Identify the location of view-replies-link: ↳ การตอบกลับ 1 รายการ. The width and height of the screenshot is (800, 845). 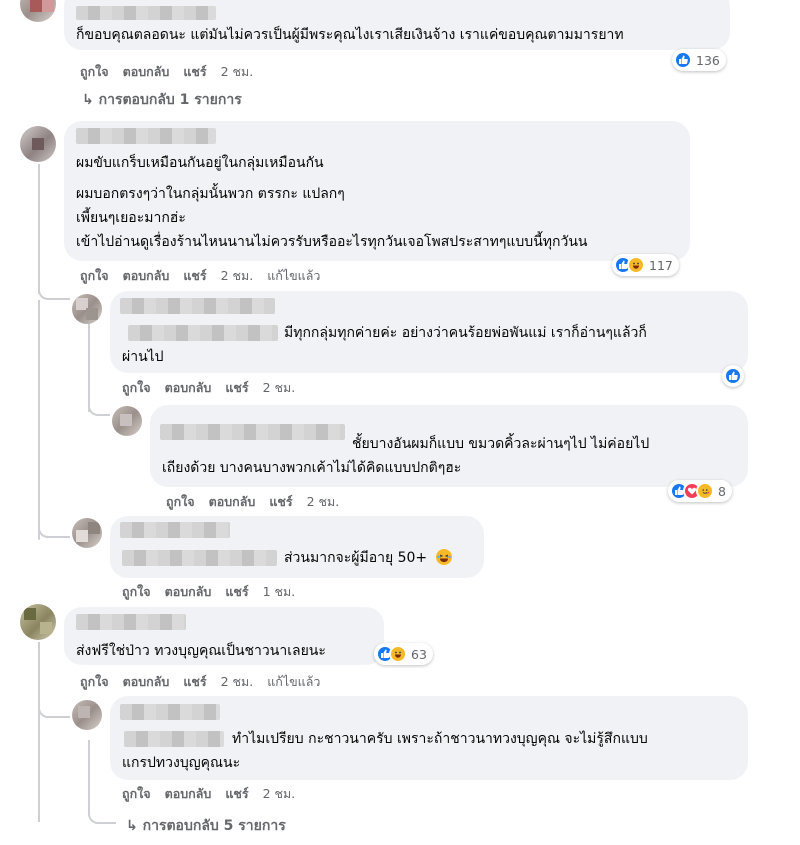
(162, 100).